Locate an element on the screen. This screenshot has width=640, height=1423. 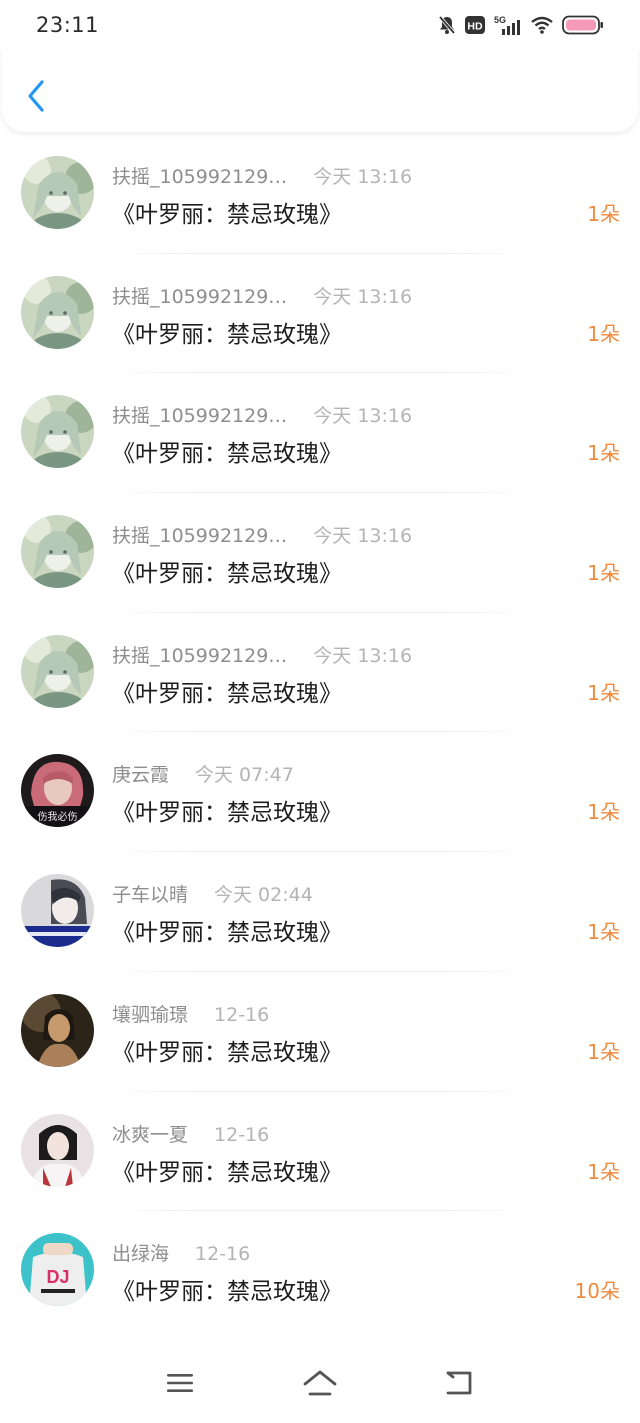
record-meta: 庚云霞 今天 07:47 is located at coordinates (203, 773).